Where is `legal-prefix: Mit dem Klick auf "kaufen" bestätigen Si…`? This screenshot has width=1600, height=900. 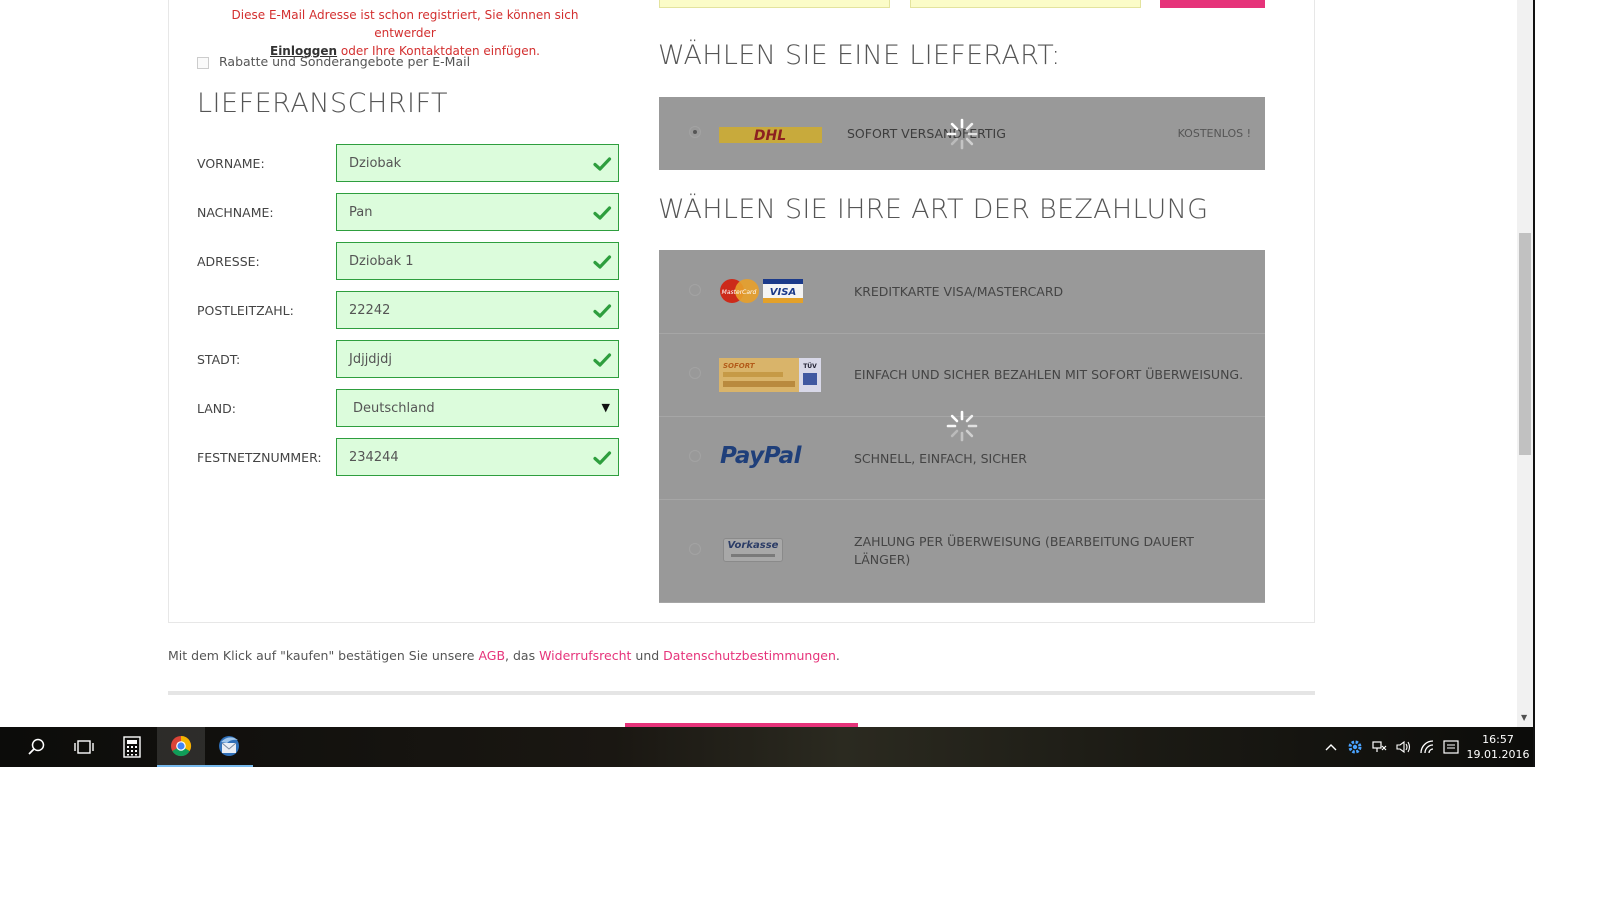 legal-prefix: Mit dem Klick auf "kaufen" bestätigen Si… is located at coordinates (321, 655).